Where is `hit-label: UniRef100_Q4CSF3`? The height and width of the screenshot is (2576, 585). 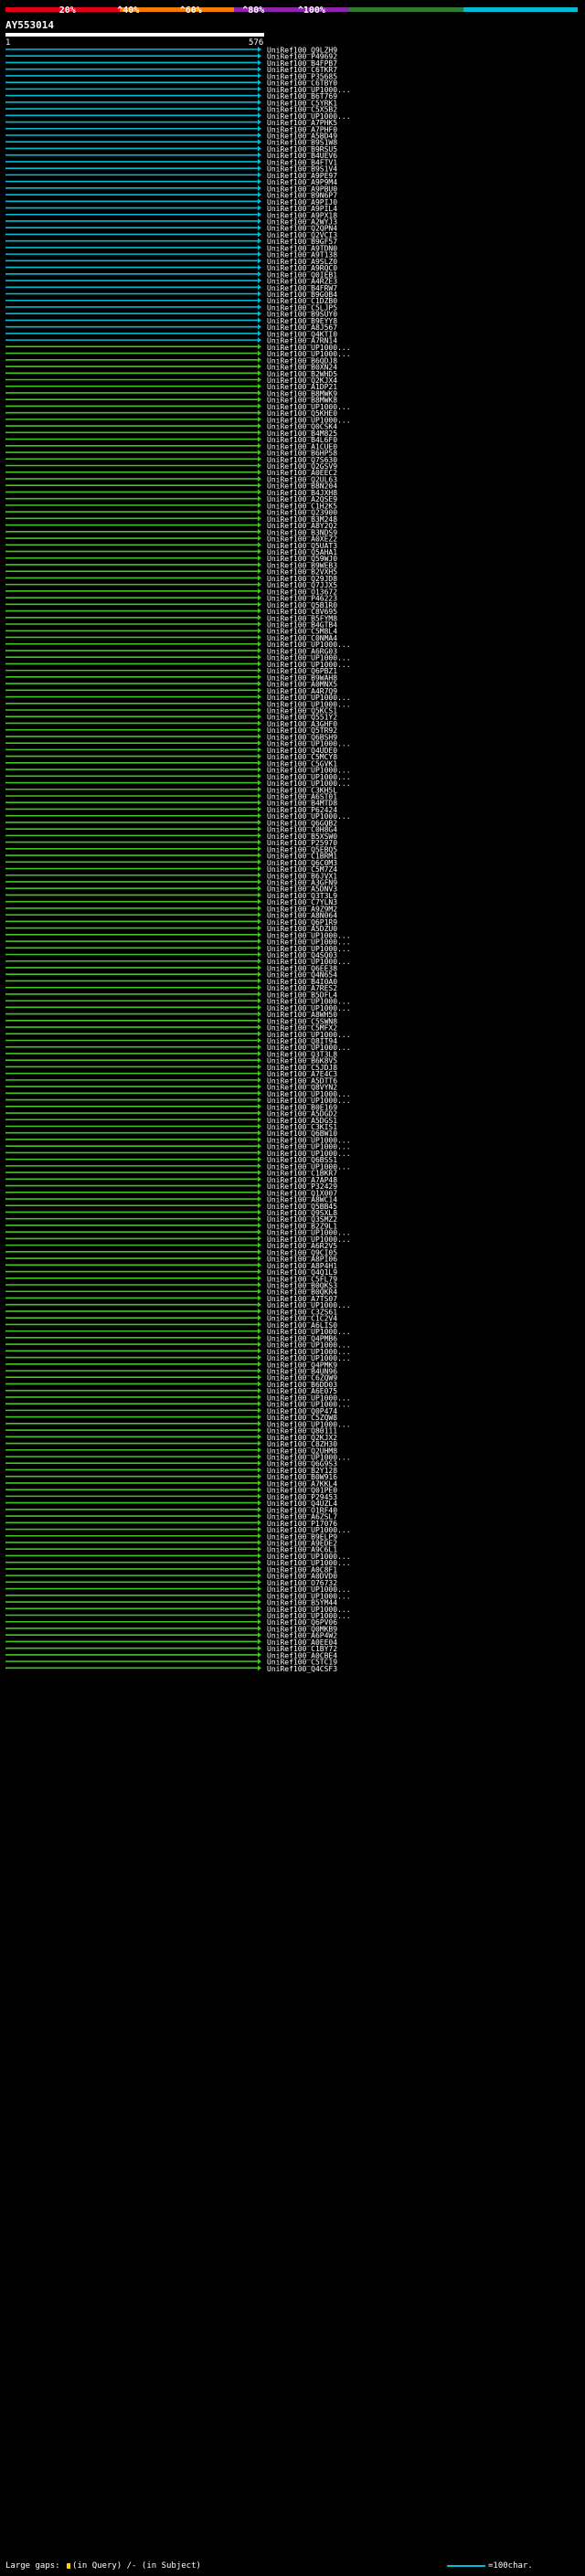
hit-label: UniRef100_Q4CSF3 is located at coordinates (302, 1669).